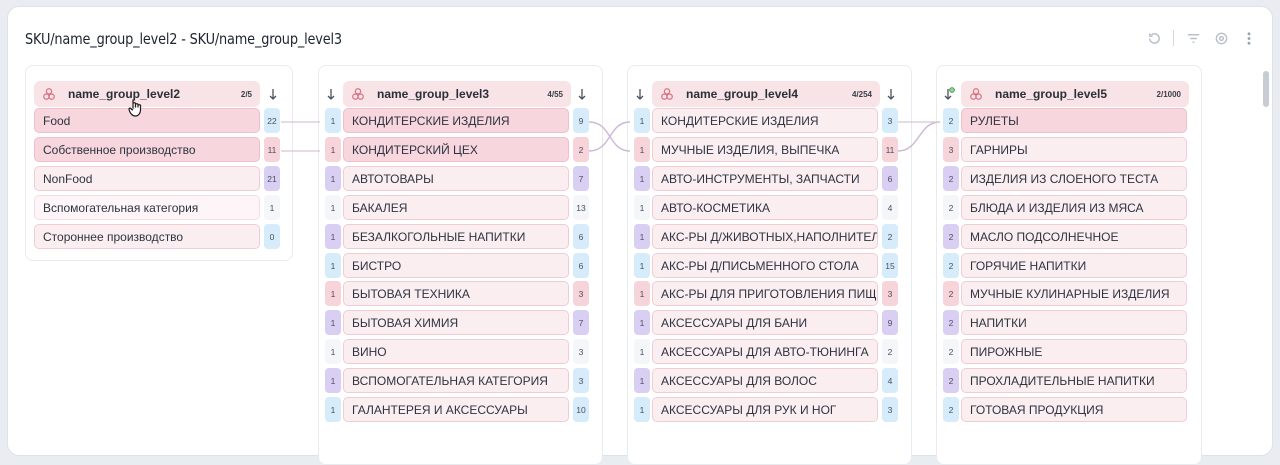 The width and height of the screenshot is (1280, 465). What do you see at coordinates (765, 409) in the screenshot?
I see `category-row: АКСЕССУАРЫ ДЛЯ РУК И НОГ` at bounding box center [765, 409].